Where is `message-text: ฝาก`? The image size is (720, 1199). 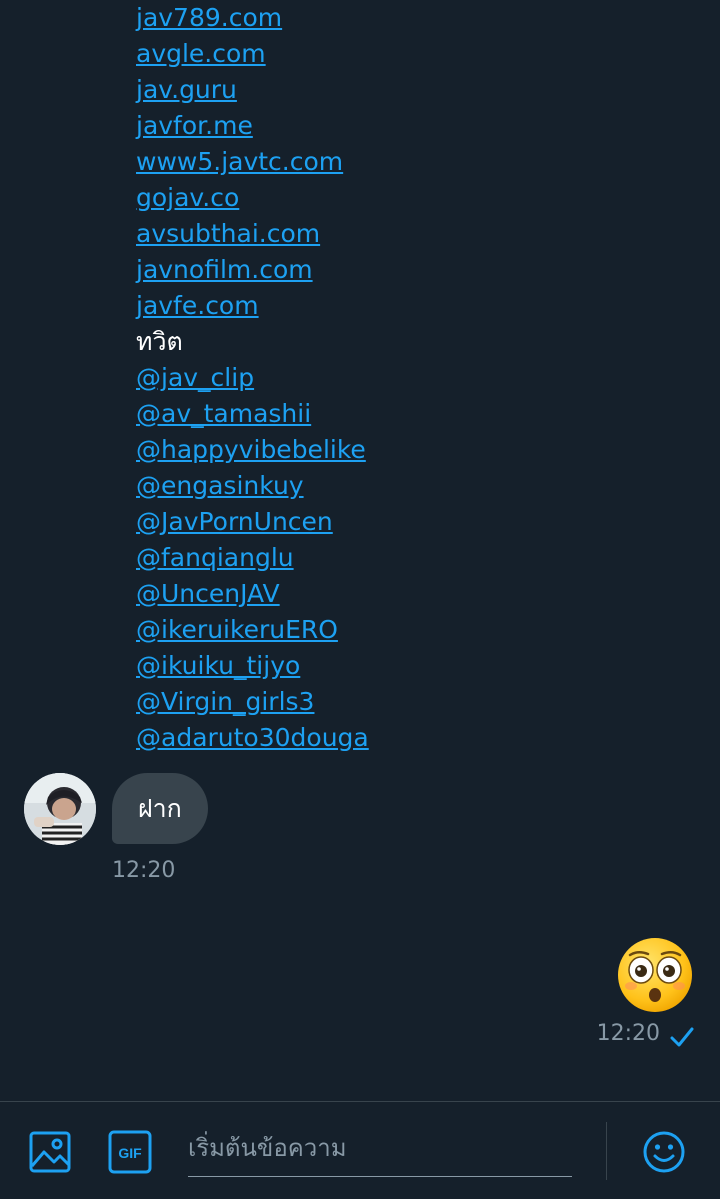 message-text: ฝาก is located at coordinates (160, 808).